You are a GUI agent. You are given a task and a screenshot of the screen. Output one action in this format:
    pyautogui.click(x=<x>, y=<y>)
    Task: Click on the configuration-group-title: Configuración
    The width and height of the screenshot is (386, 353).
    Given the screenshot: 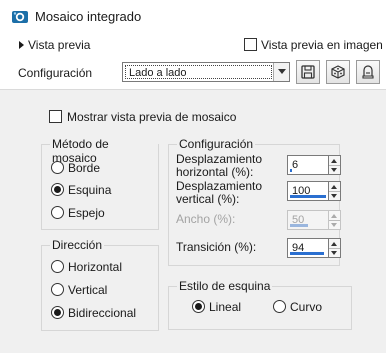 What is the action you would take?
    pyautogui.click(x=216, y=144)
    